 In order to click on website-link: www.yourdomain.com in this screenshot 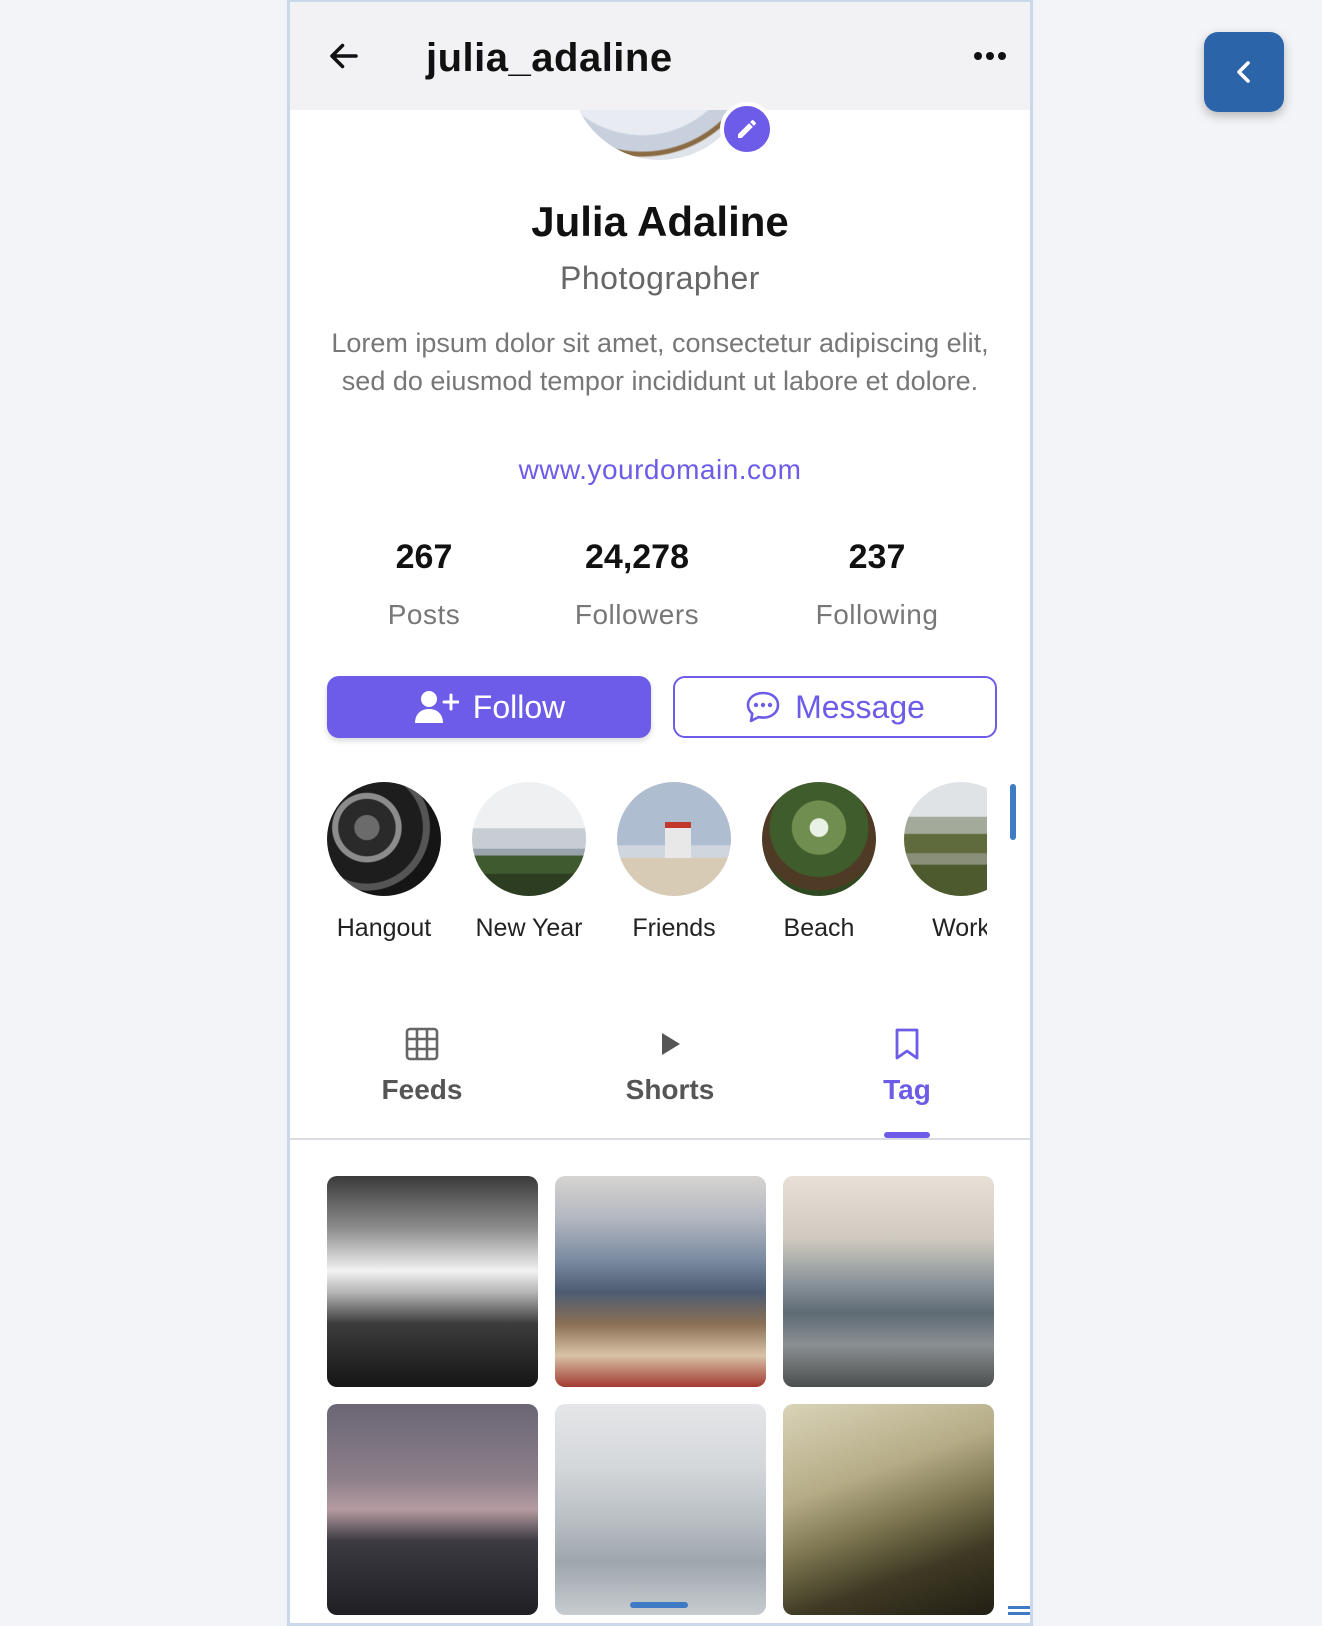, I will do `click(660, 470)`.